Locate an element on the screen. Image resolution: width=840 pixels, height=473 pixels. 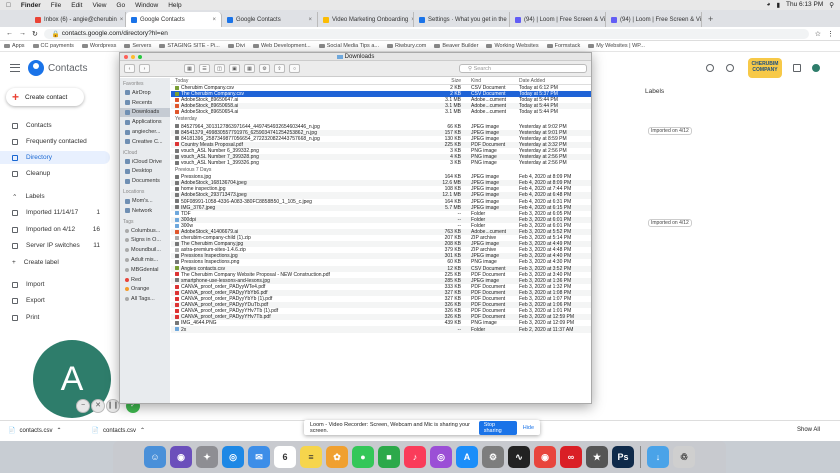
finder-sidebar-item: Documents is located at coordinates (145, 181).